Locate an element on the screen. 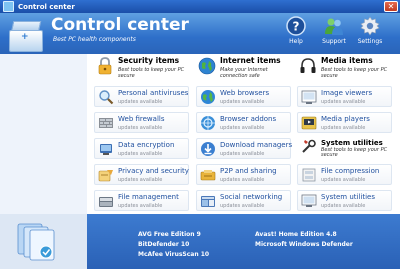  program-name: Microsoft Windows Defender is located at coordinates (304, 244).